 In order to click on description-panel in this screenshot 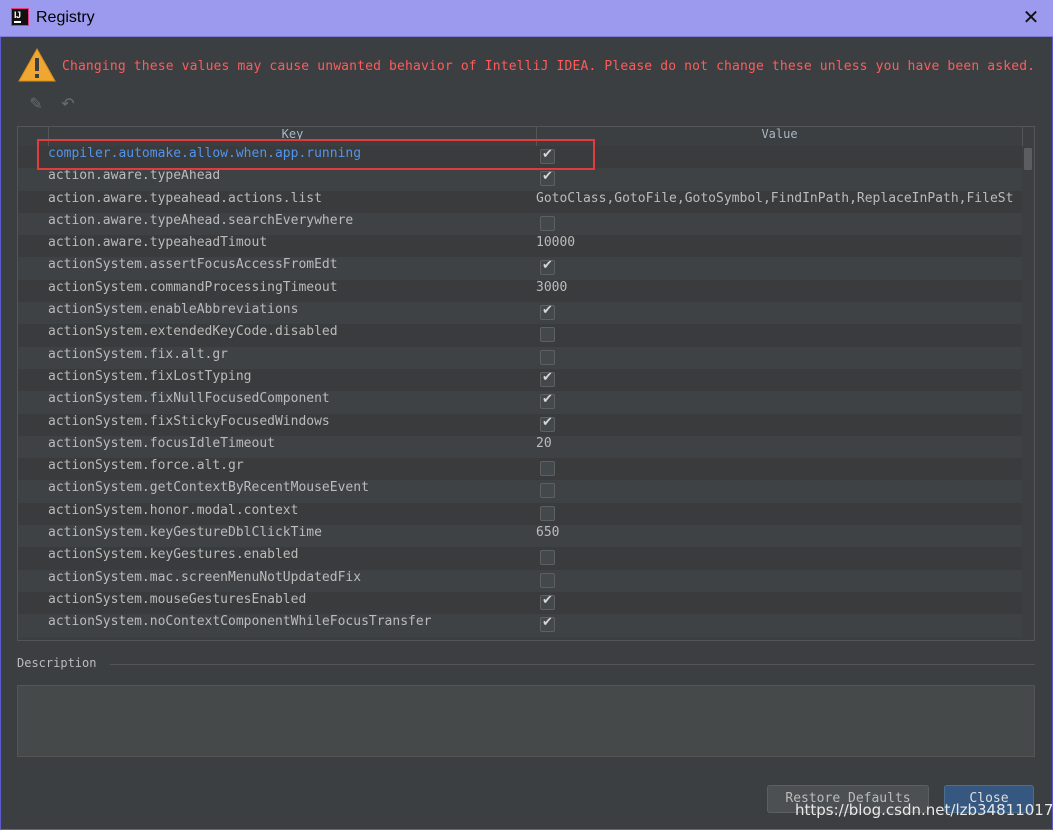, I will do `click(526, 721)`.